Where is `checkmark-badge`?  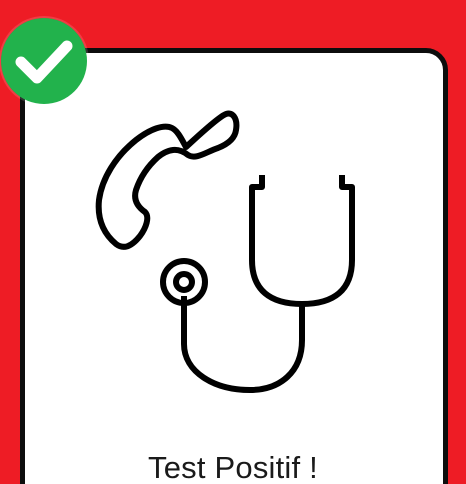 checkmark-badge is located at coordinates (44, 61).